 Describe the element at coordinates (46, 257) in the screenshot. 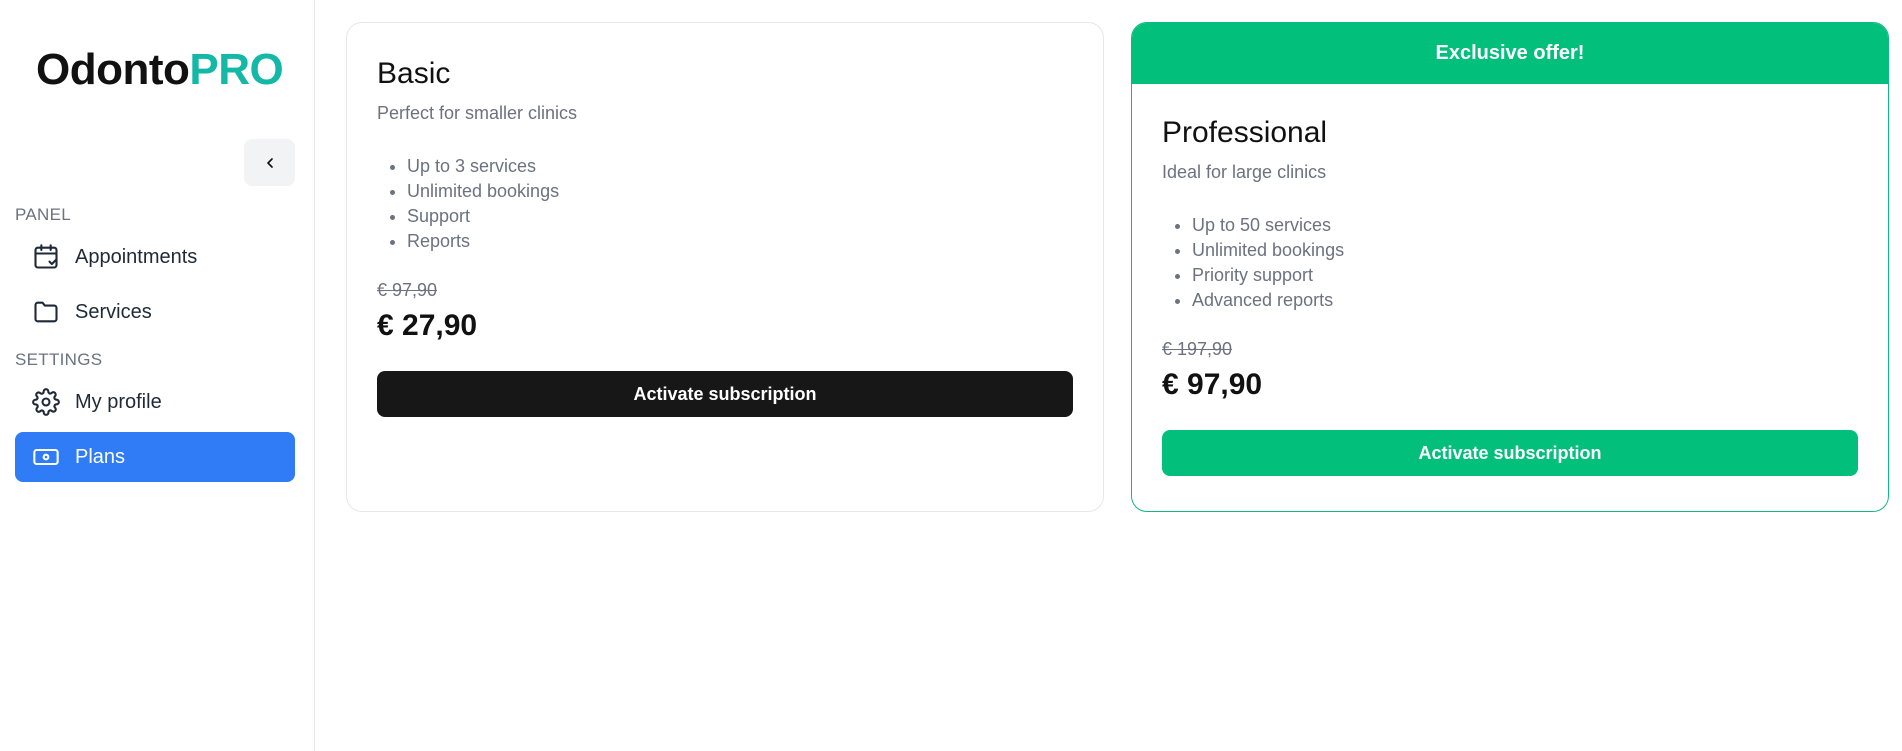

I see `calendar-check-icon` at that location.